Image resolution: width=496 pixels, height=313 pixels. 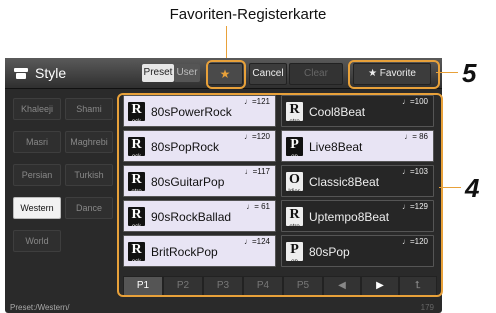 What do you see at coordinates (268, 74) in the screenshot?
I see `cancel-button: Cancel` at bounding box center [268, 74].